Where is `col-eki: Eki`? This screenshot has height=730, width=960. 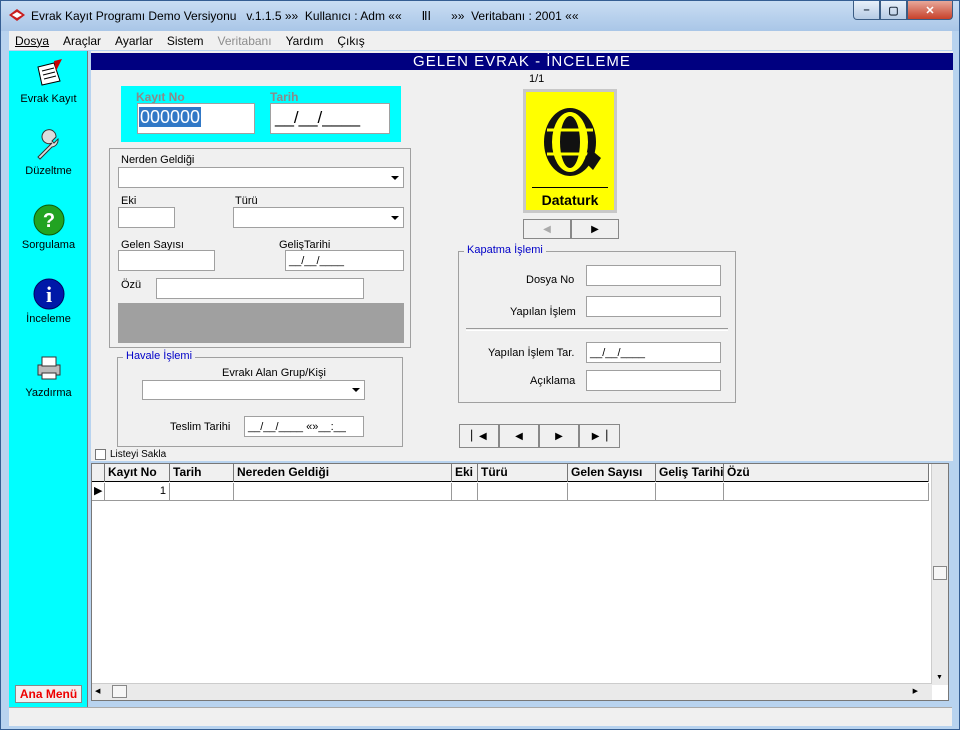
col-eki: Eki is located at coordinates (465, 473).